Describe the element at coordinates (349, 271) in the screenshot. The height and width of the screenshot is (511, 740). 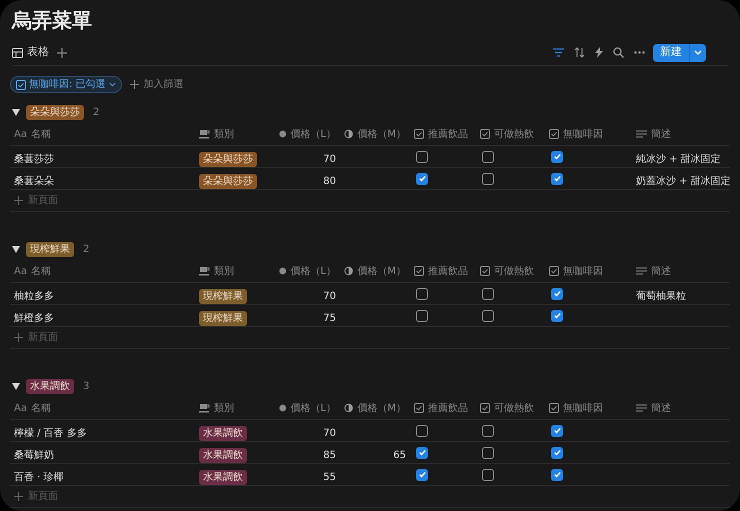
I see `half-circle-icon` at that location.